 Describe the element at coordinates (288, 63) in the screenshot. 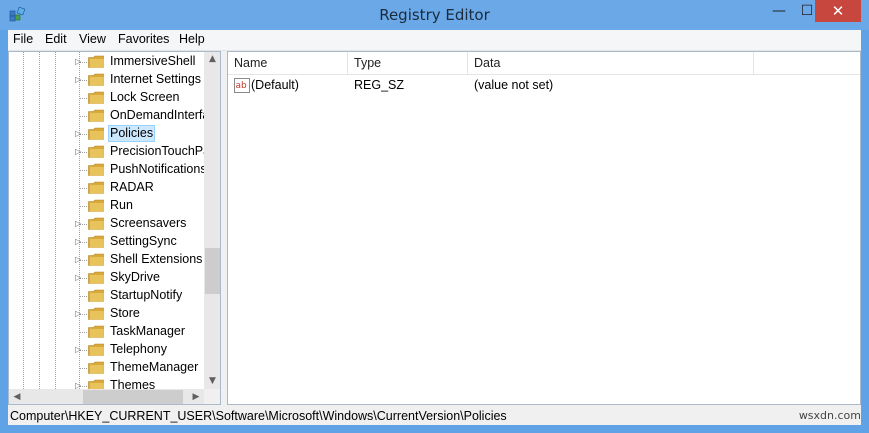

I see `column-header-name: Name` at that location.